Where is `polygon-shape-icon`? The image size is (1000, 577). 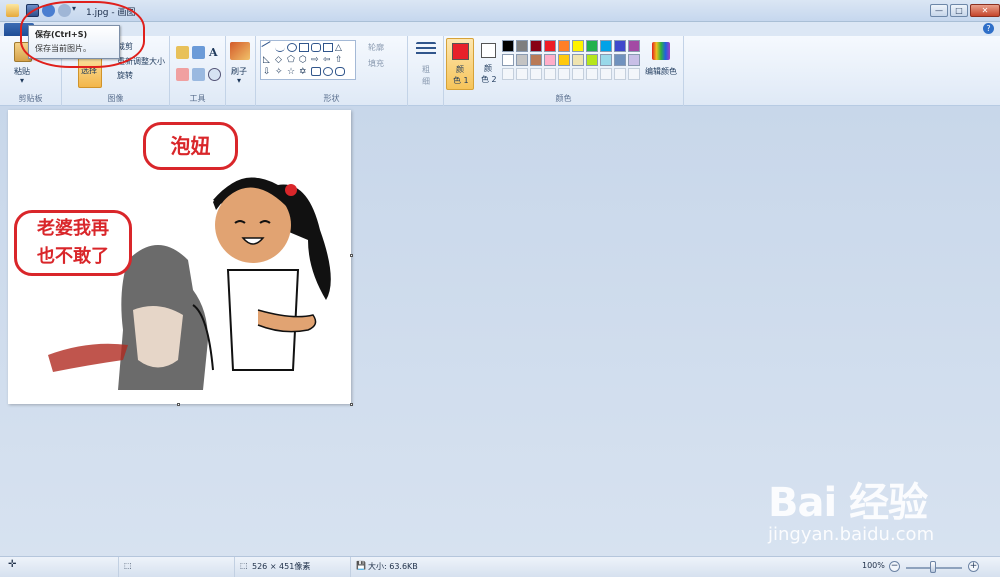 polygon-shape-icon is located at coordinates (328, 47).